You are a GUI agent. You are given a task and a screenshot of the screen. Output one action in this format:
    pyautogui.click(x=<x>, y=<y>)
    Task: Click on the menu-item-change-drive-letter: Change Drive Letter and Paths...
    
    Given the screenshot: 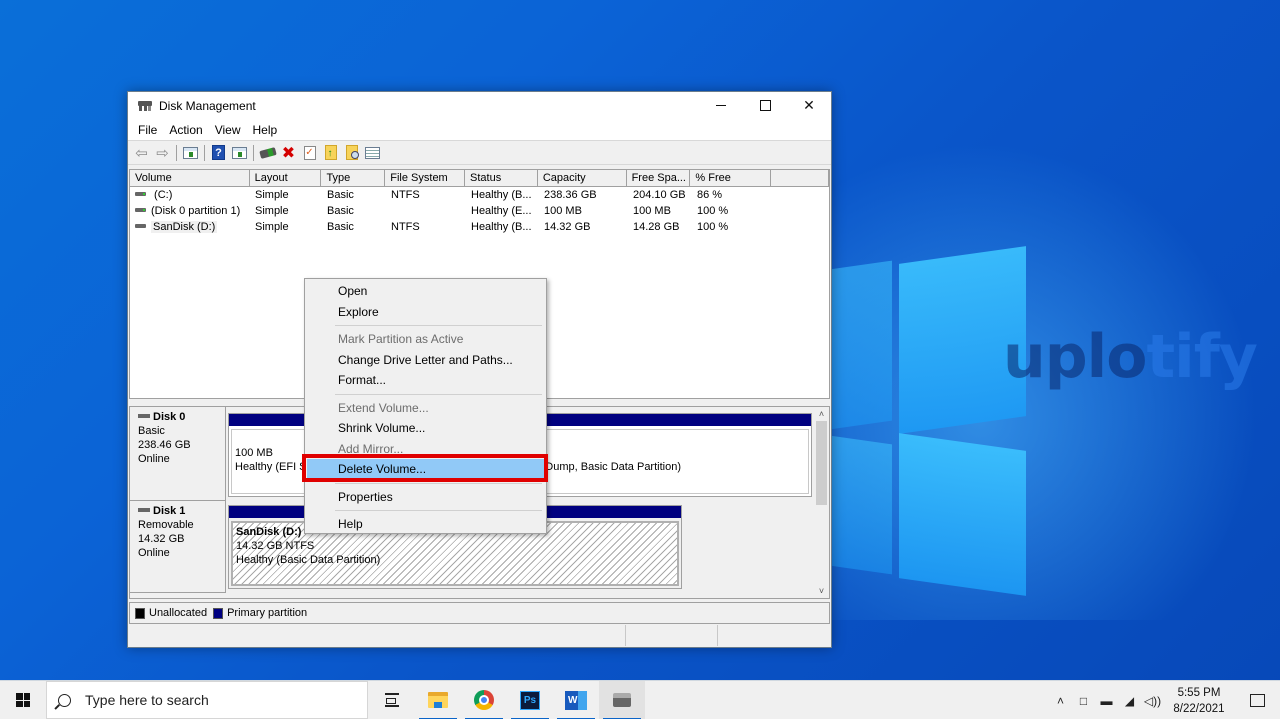 What is the action you would take?
    pyautogui.click(x=425, y=360)
    